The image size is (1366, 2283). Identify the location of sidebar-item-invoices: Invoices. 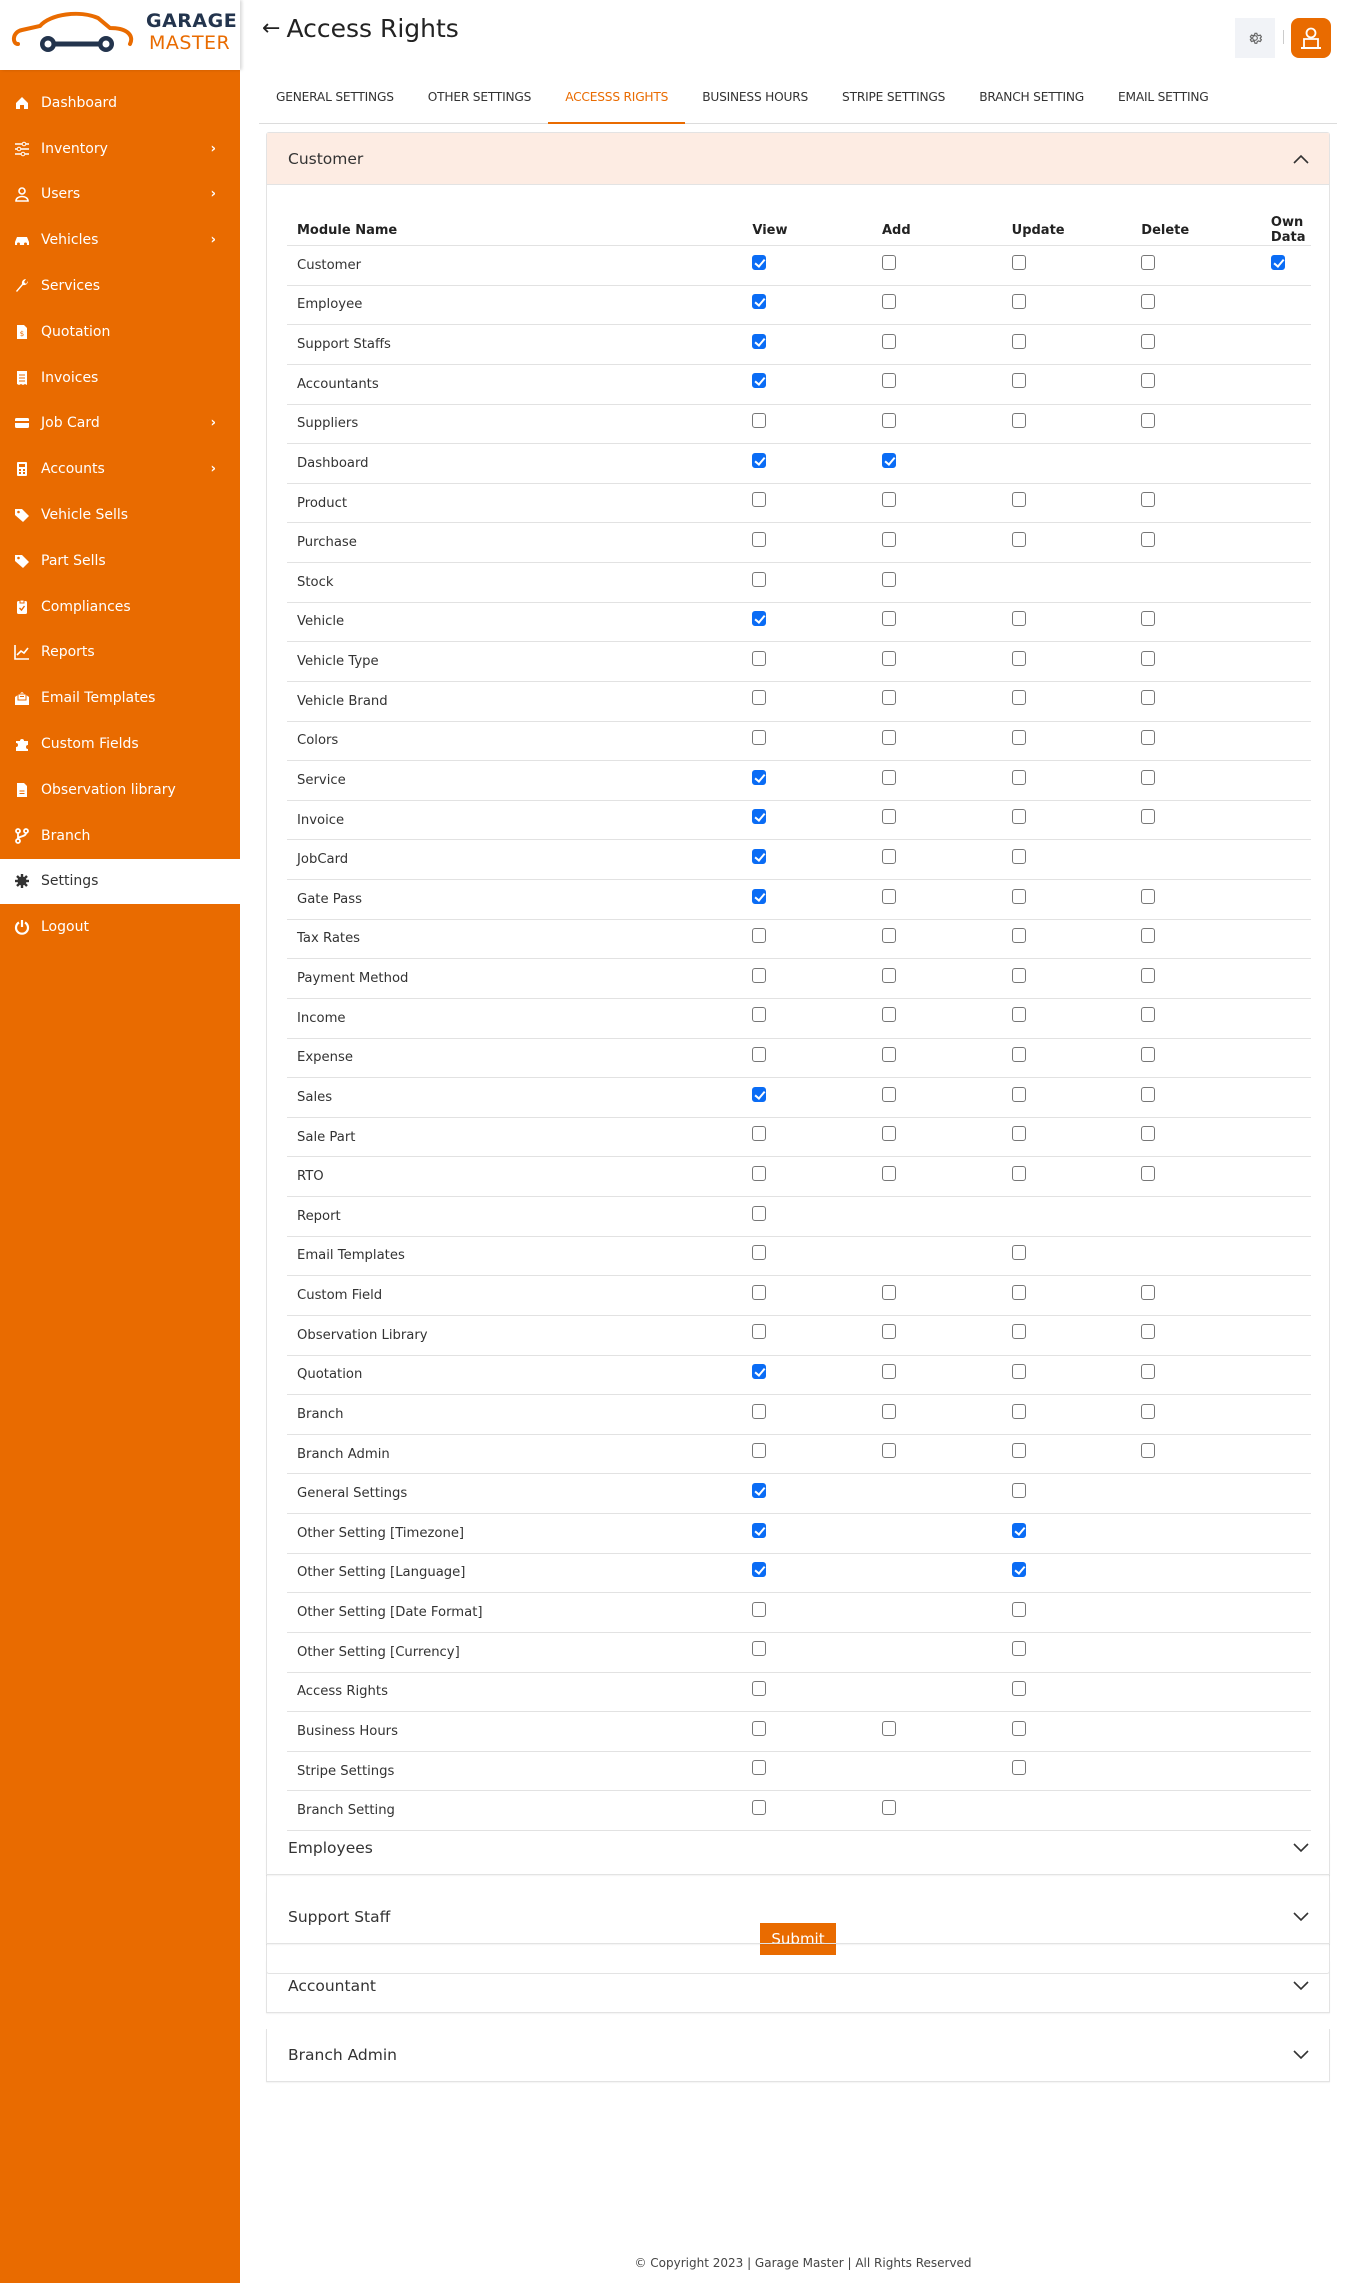
(120, 378).